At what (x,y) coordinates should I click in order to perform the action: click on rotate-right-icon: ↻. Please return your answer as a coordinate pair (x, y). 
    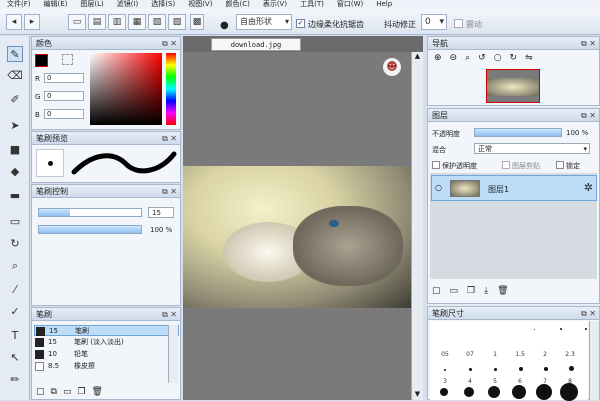
    Looking at the image, I should click on (518, 58).